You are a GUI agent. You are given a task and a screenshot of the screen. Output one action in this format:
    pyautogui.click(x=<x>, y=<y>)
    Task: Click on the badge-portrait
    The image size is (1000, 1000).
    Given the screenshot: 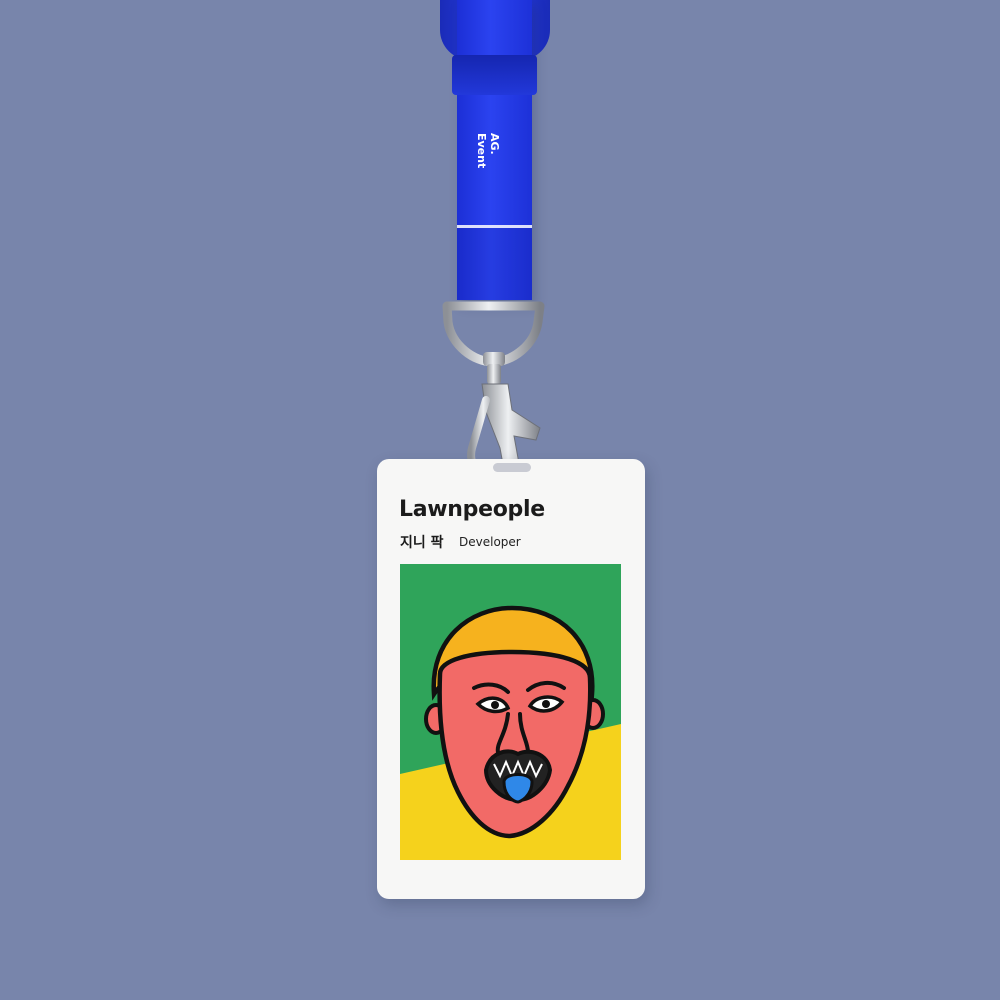 What is the action you would take?
    pyautogui.click(x=510, y=712)
    